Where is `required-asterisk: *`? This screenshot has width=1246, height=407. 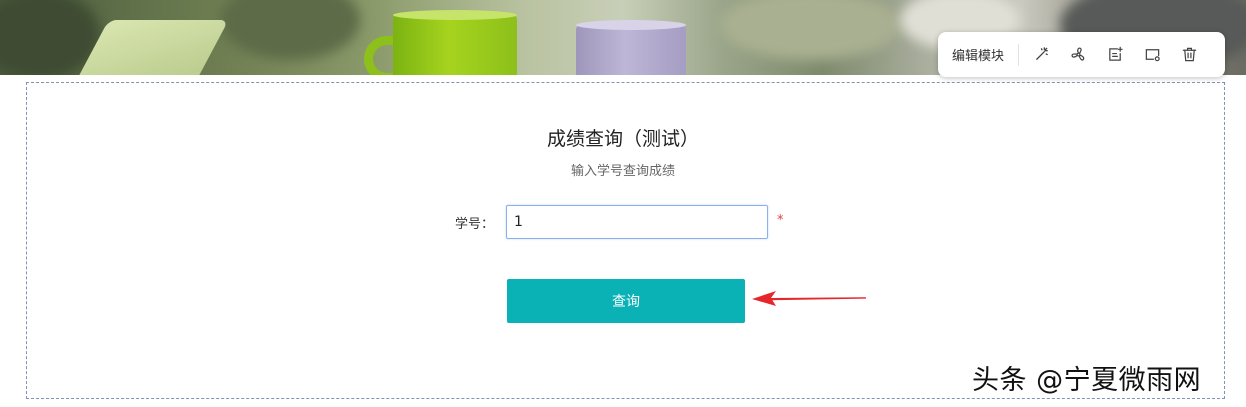
required-asterisk: * is located at coordinates (780, 220).